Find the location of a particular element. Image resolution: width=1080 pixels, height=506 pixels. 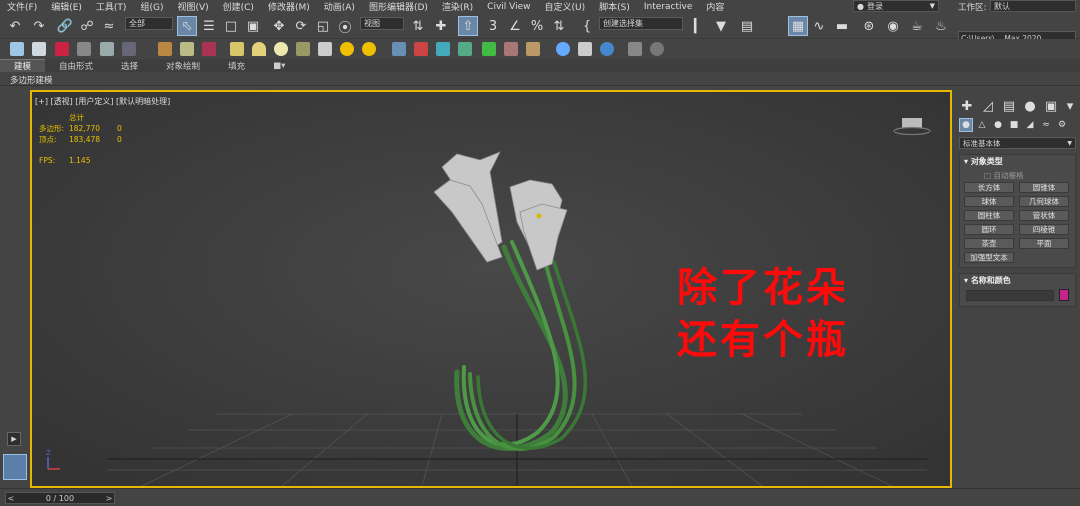

hierarchy-tab-icon: ▤ is located at coordinates (1009, 106).